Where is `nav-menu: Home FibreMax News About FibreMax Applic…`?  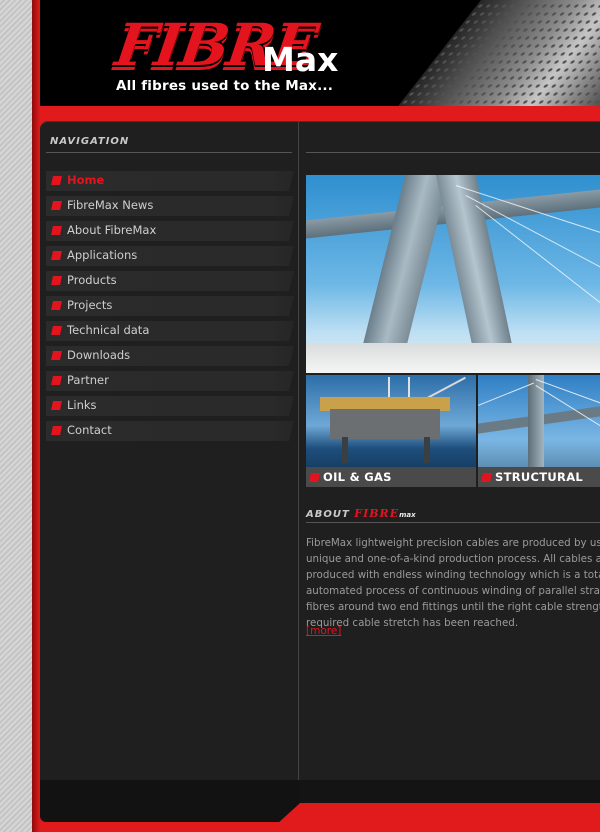 nav-menu: Home FibreMax News About FibreMax Applic… is located at coordinates (170, 308).